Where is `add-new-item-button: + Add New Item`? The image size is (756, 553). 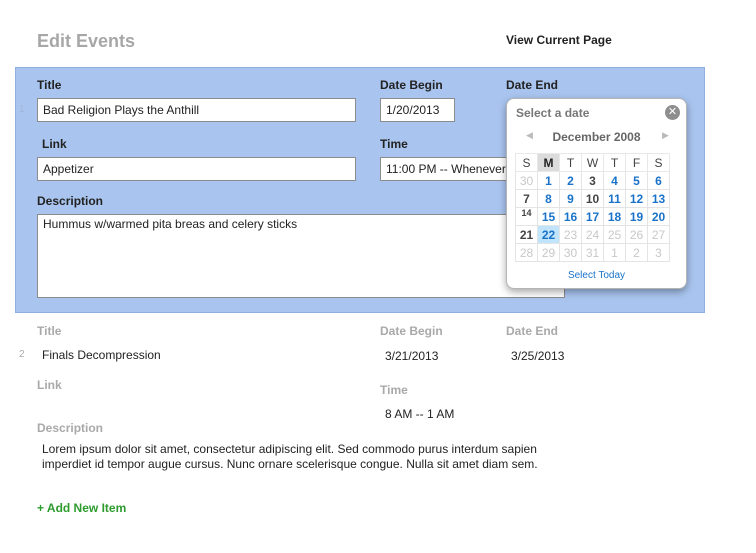 add-new-item-button: + Add New Item is located at coordinates (81, 508).